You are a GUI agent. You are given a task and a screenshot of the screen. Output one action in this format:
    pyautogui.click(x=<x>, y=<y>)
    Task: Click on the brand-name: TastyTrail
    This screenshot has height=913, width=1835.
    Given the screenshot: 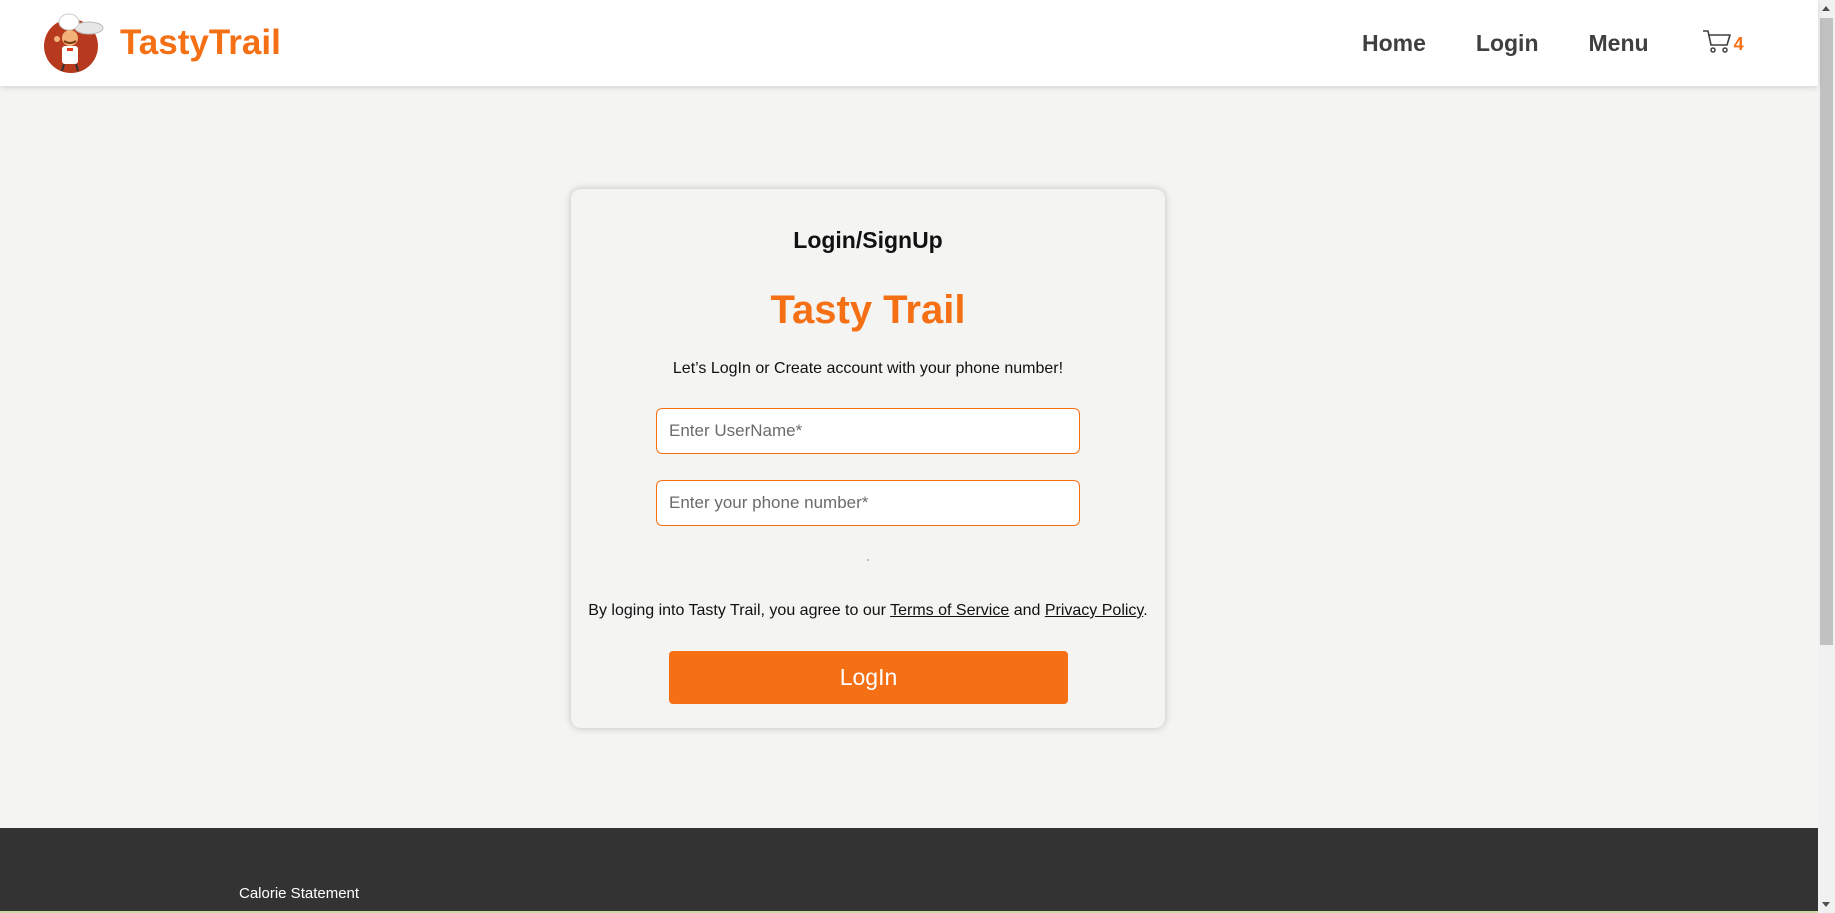 What is the action you would take?
    pyautogui.click(x=200, y=43)
    